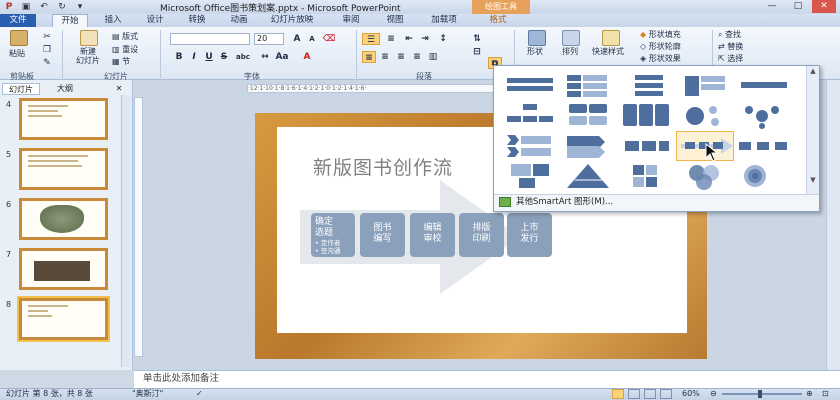 The height and width of the screenshot is (400, 840). I want to click on fit-to-window-icon: ⊡, so click(825, 394).